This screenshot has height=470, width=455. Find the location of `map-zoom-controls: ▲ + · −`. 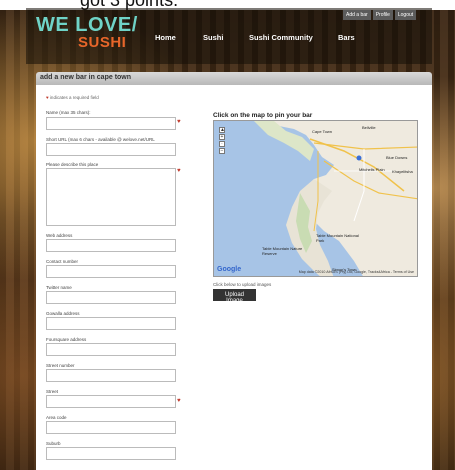

map-zoom-controls: ▲ + · − is located at coordinates (222, 140).